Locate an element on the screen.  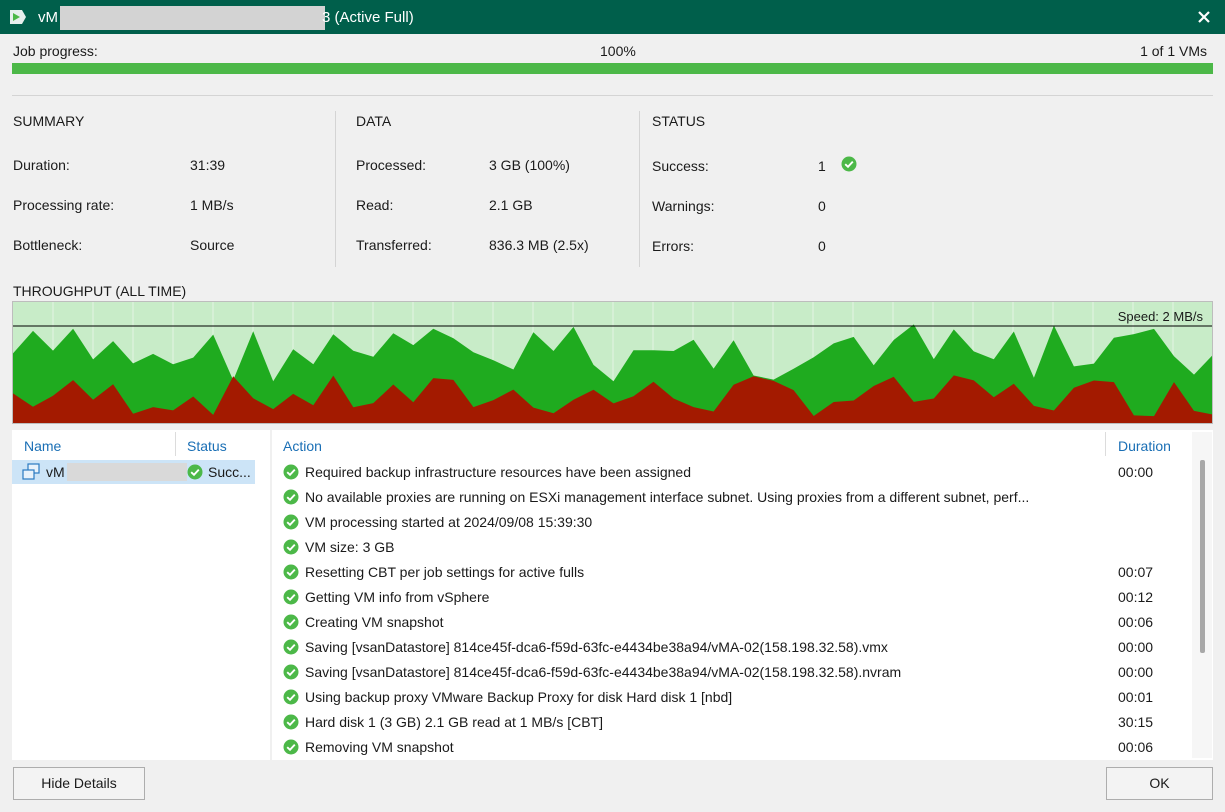
log-row: VM size: 3 GB is located at coordinates (732, 547).